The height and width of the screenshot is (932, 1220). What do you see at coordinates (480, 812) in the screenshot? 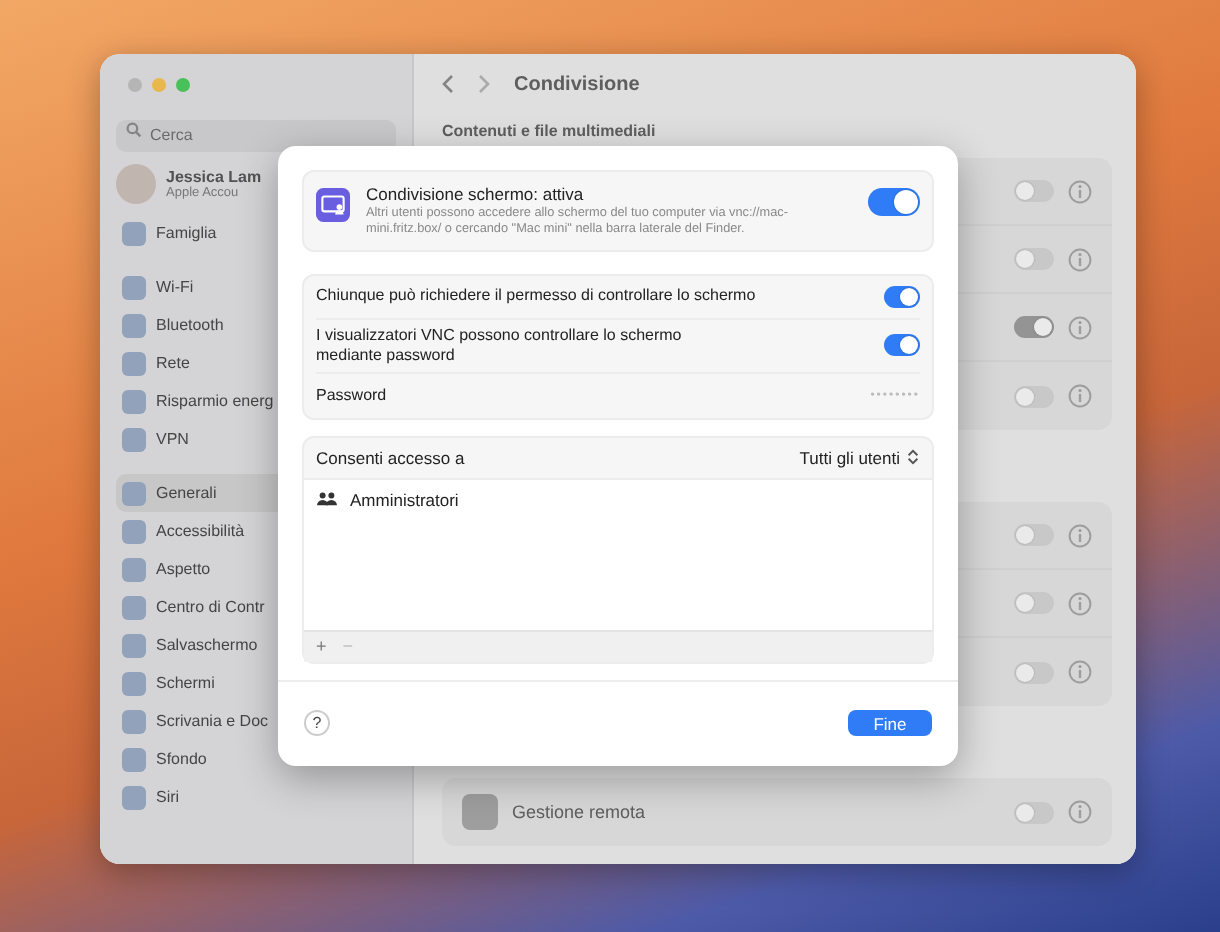
I see `remote-management-icon` at bounding box center [480, 812].